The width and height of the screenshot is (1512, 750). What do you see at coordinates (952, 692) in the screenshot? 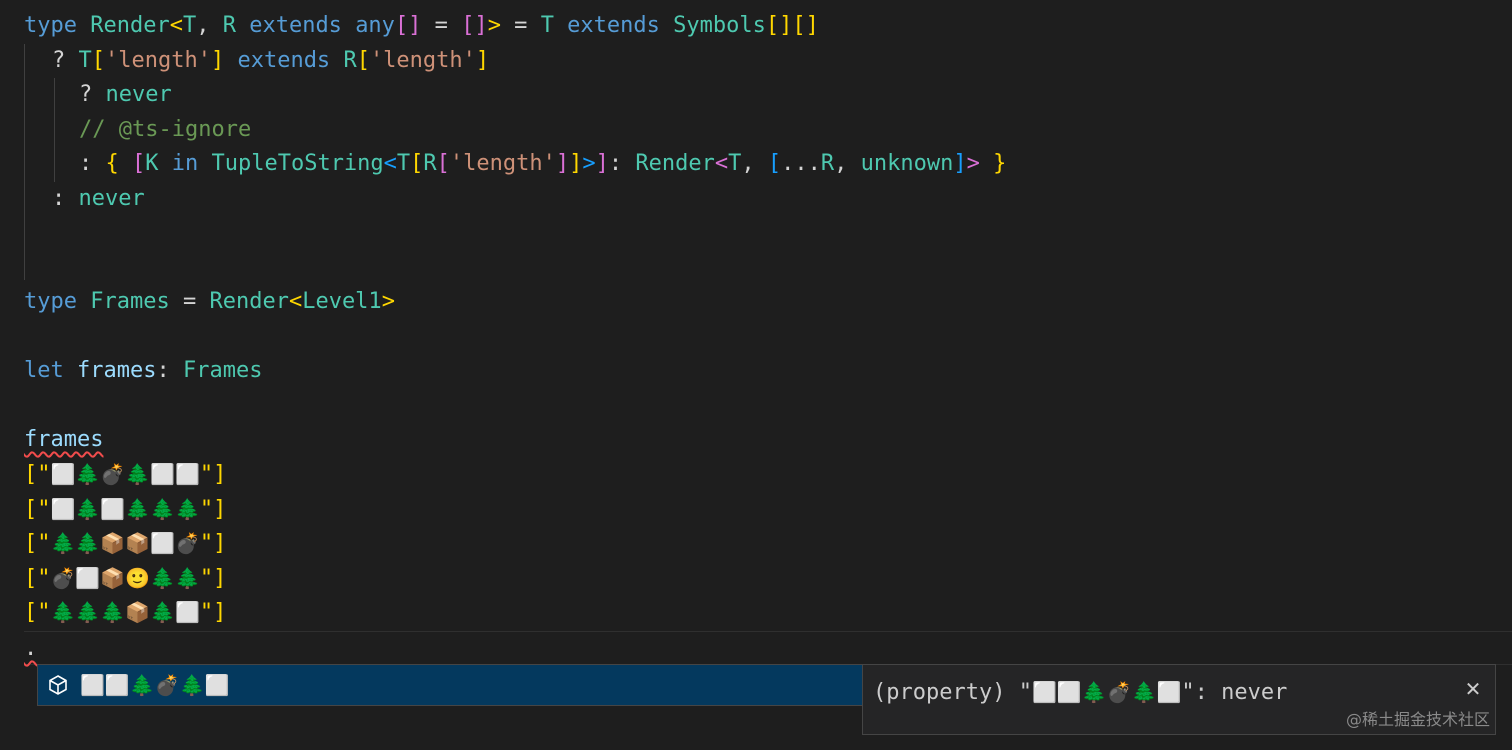
I see `details-prefix: (property) "` at bounding box center [952, 692].